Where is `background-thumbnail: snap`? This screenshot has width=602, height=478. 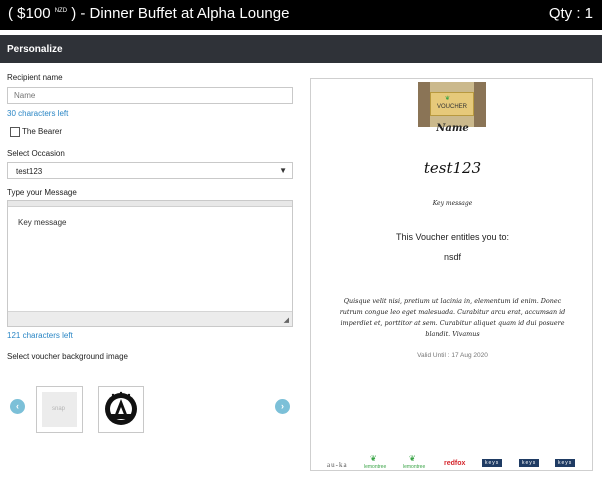
background-thumbnail: snap is located at coordinates (59, 409).